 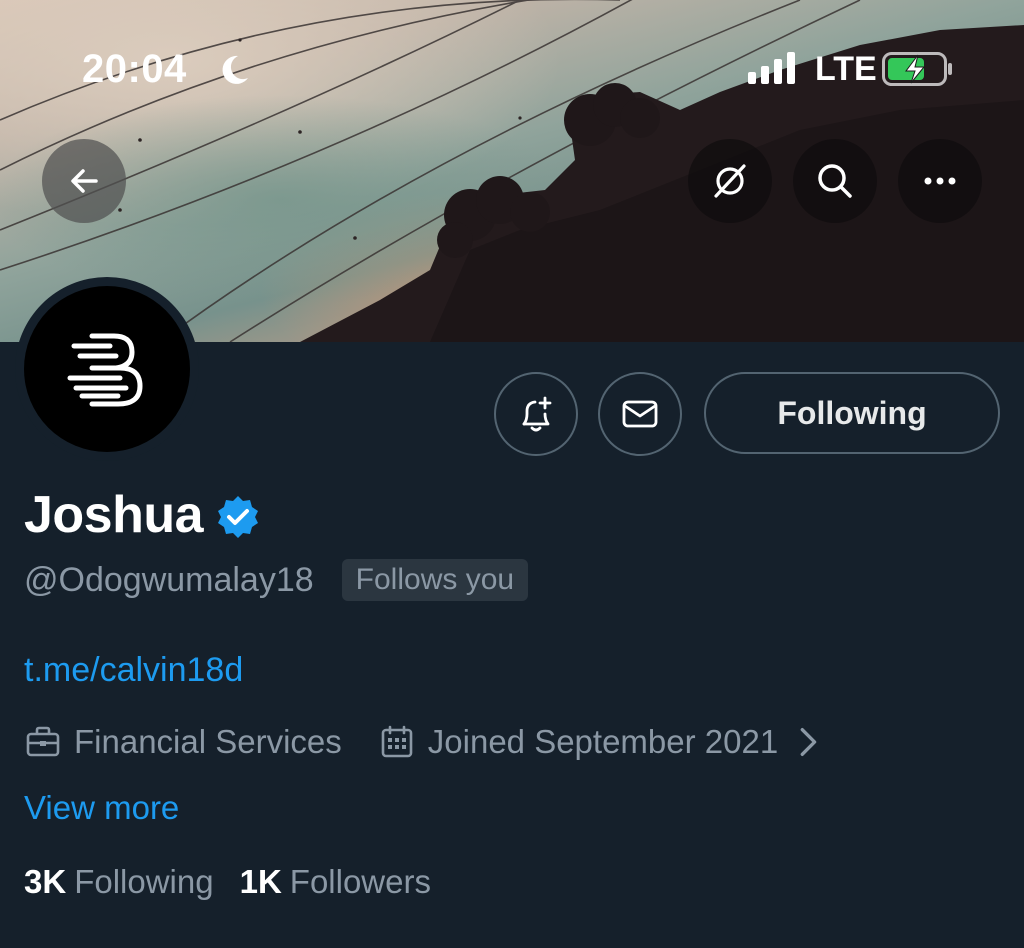 I want to click on briefcase-icon, so click(x=43, y=741).